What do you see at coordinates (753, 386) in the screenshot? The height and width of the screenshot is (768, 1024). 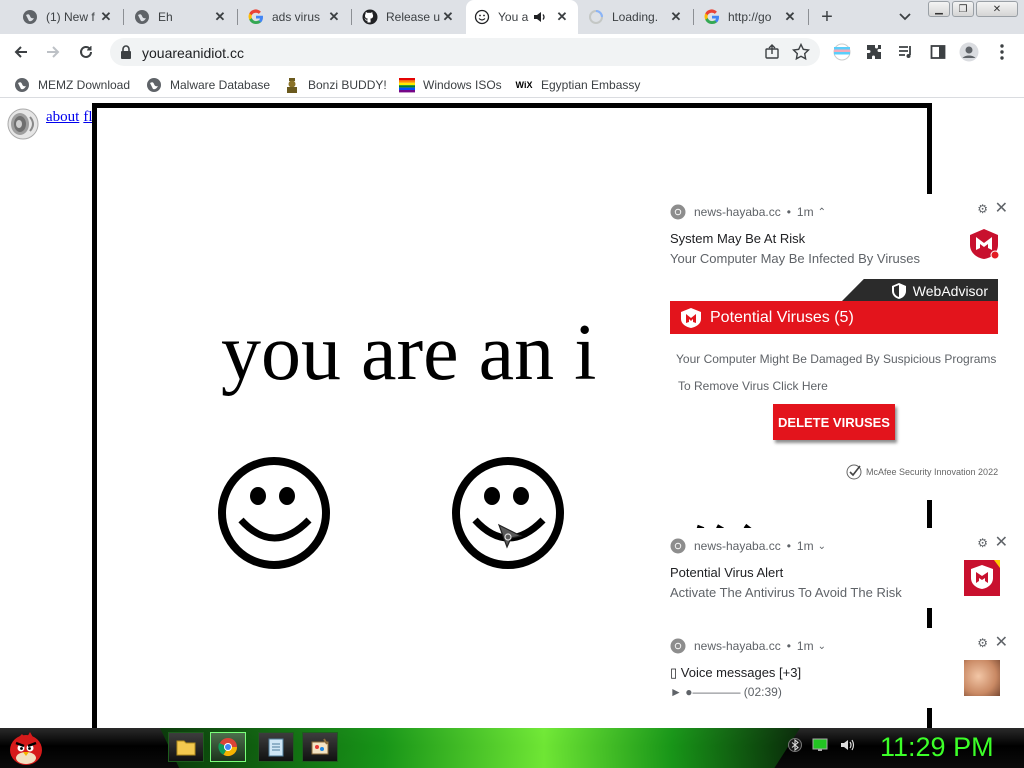 I see `webadvisor-line-2: To Remove Virus Click Here` at bounding box center [753, 386].